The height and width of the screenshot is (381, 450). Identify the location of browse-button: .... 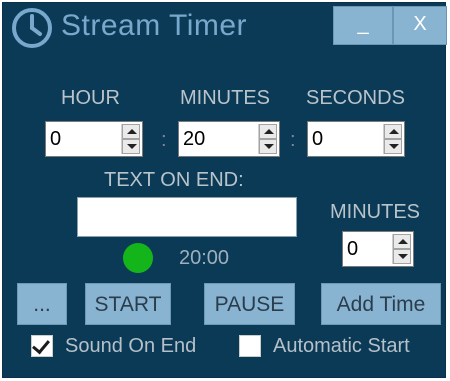
(42, 304).